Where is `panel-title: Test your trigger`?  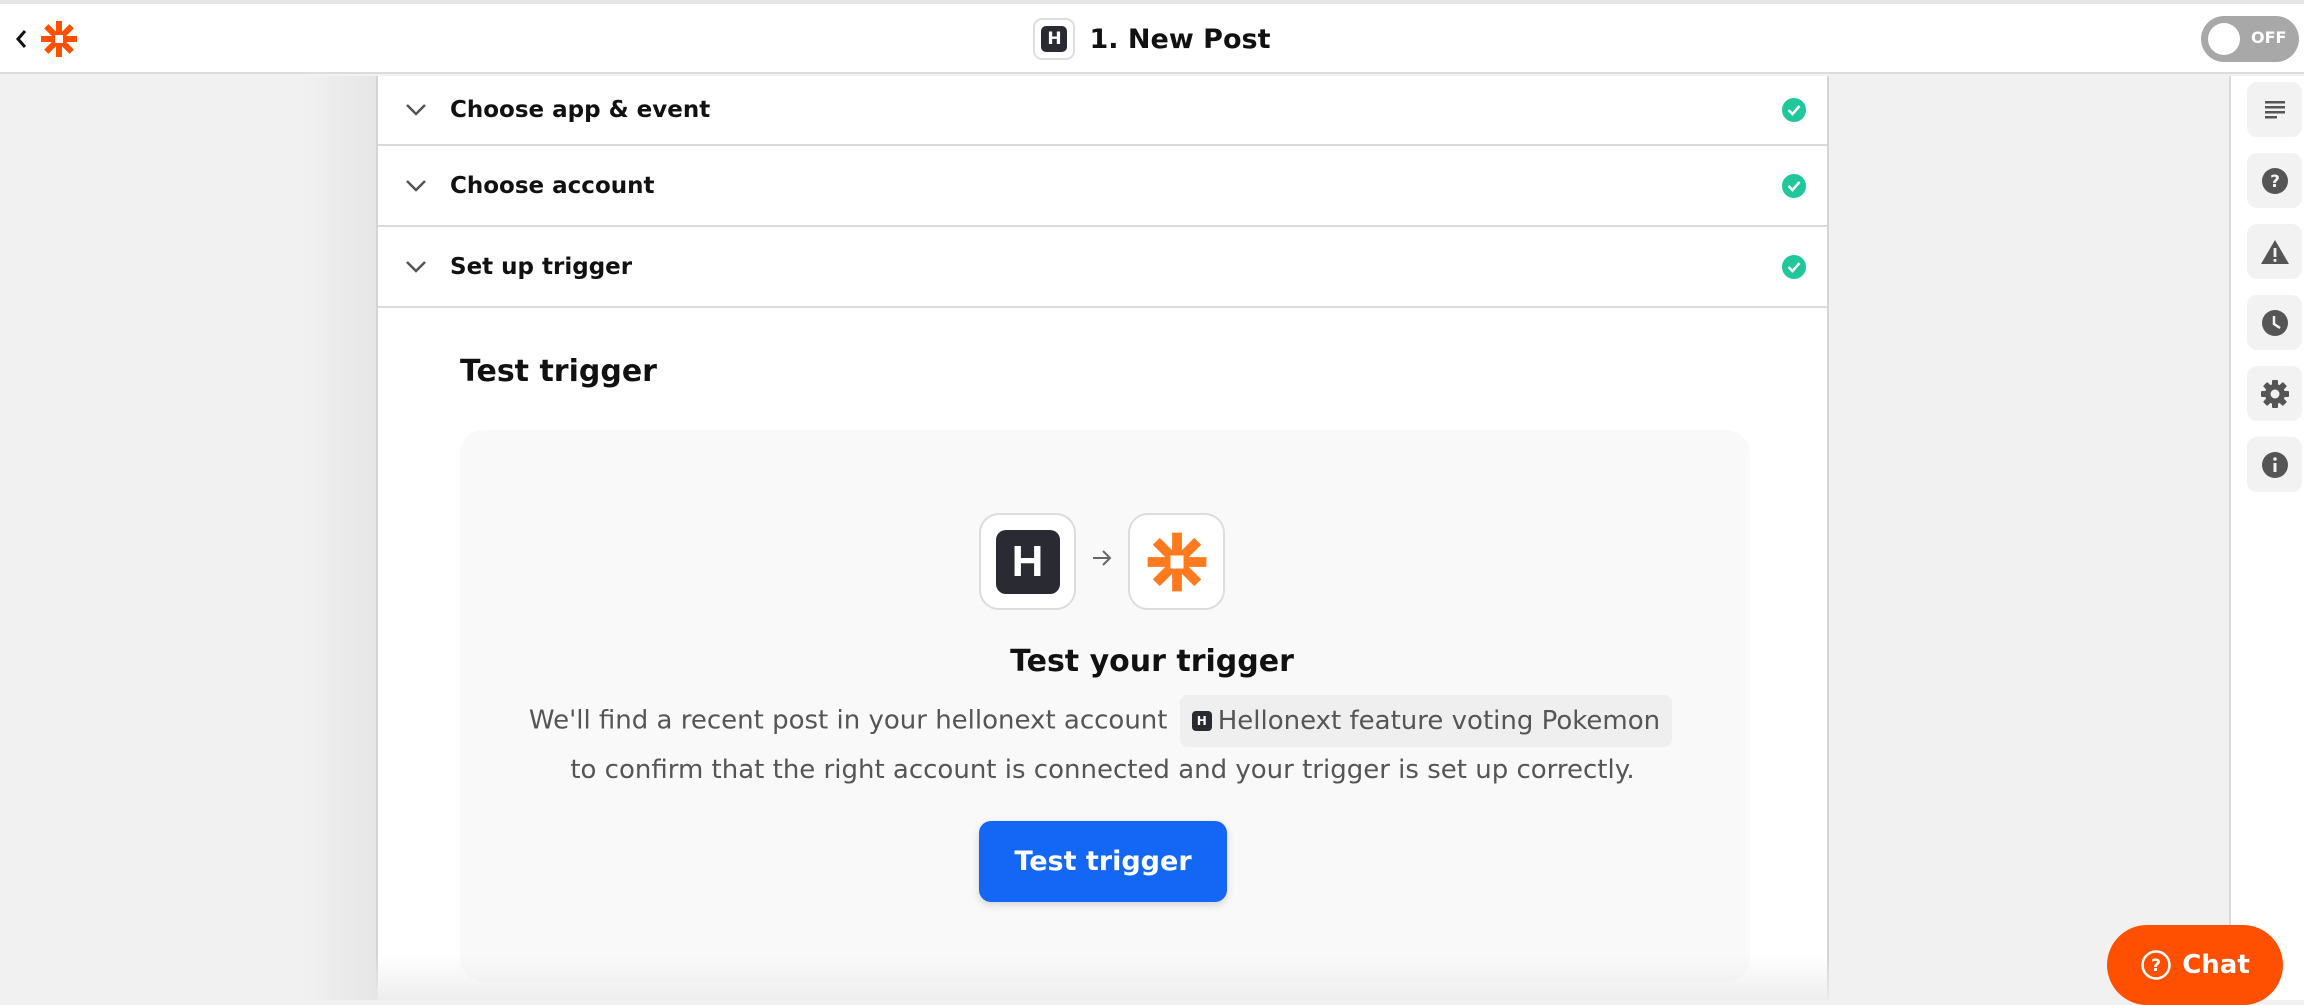
panel-title: Test your trigger is located at coordinates (1152, 661).